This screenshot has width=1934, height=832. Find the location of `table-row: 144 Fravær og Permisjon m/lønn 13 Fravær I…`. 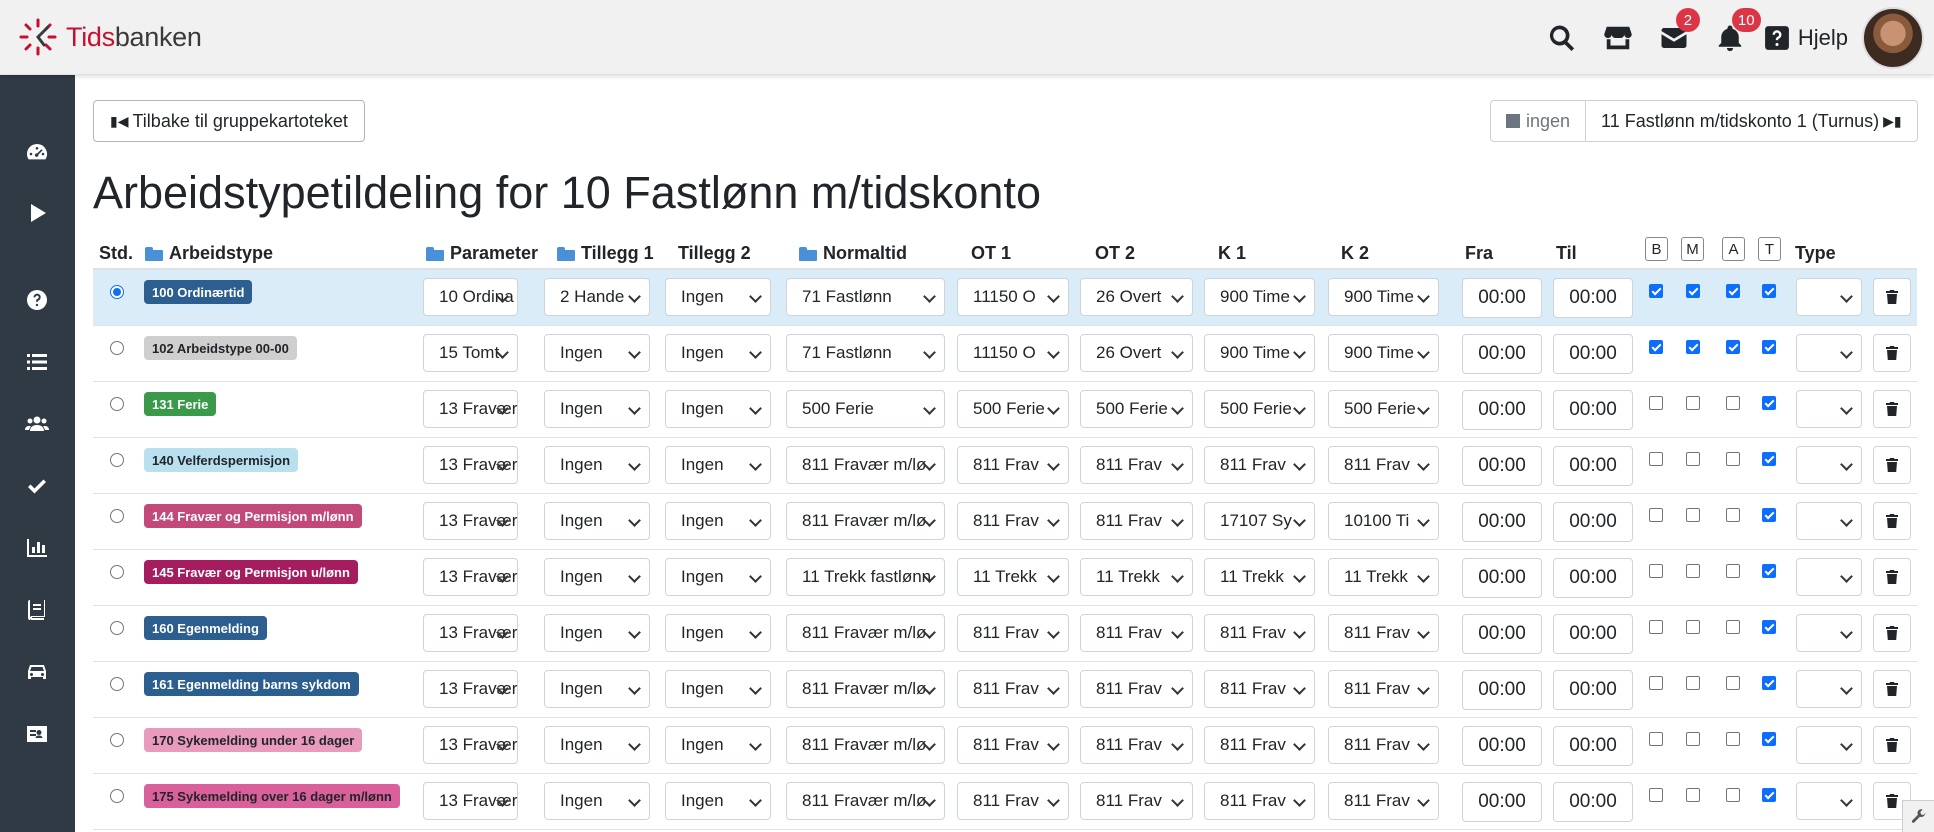

table-row: 144 Fravær og Permisjon m/lønn 13 Fravær I… is located at coordinates (1005, 522).